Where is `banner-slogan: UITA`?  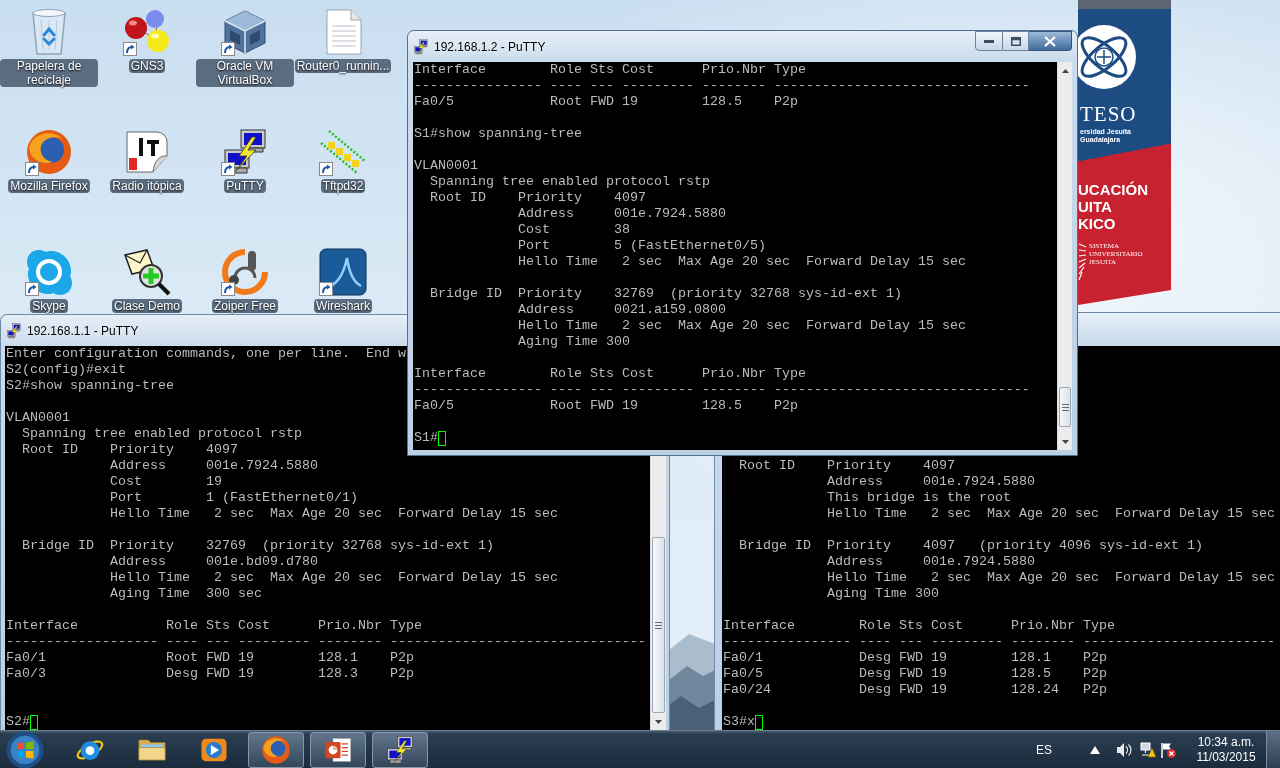 banner-slogan: UITA is located at coordinates (1095, 206).